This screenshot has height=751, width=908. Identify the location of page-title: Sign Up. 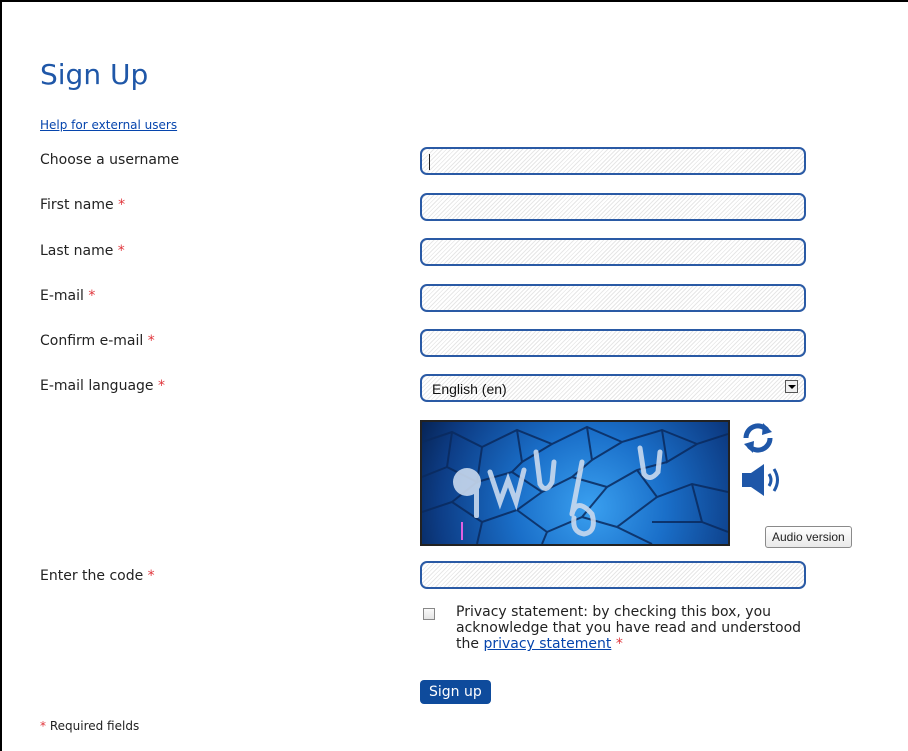
(94, 74).